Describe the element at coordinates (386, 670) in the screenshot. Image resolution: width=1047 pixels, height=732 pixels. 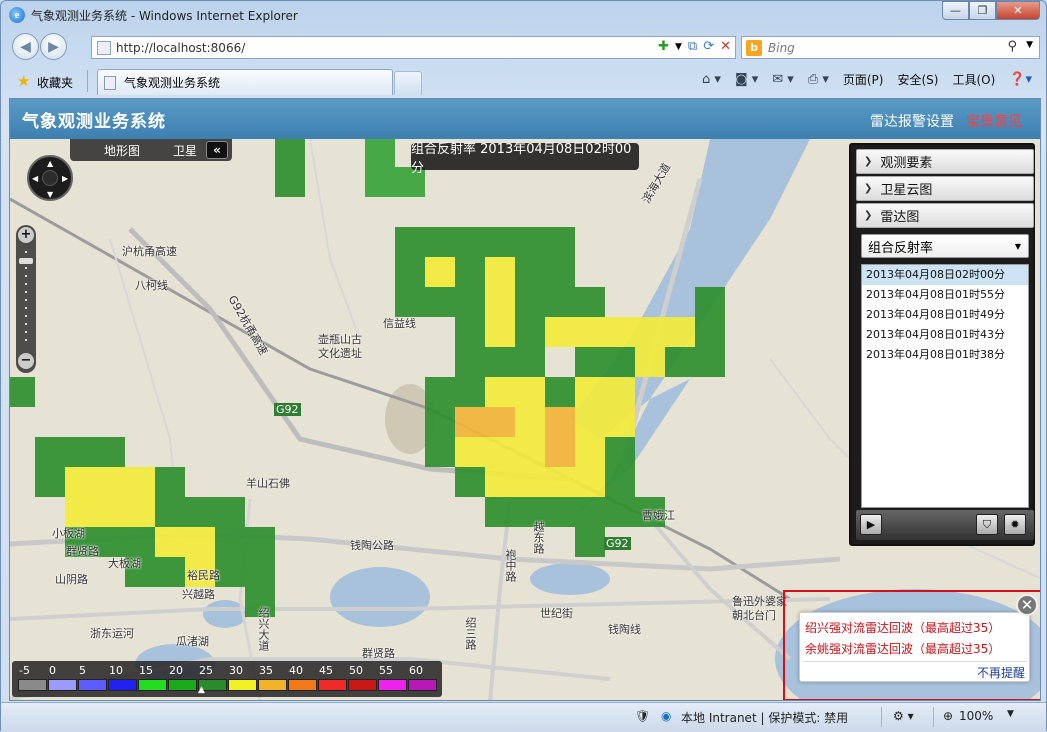
I see `legend-value: 55` at that location.